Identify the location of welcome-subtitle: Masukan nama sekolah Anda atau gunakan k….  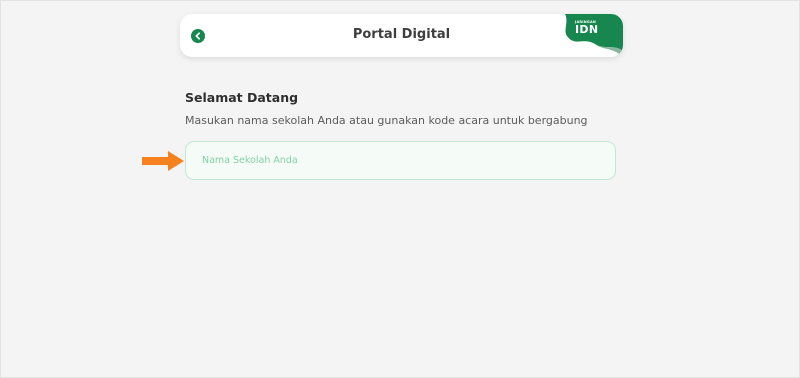
(386, 120).